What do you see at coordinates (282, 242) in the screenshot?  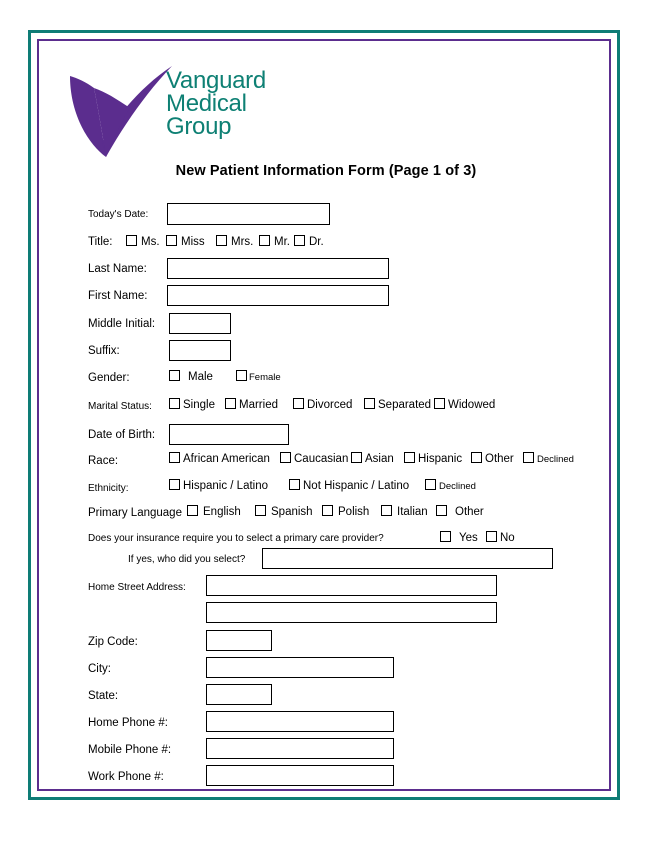 I see `title-option-mr: Mr.` at bounding box center [282, 242].